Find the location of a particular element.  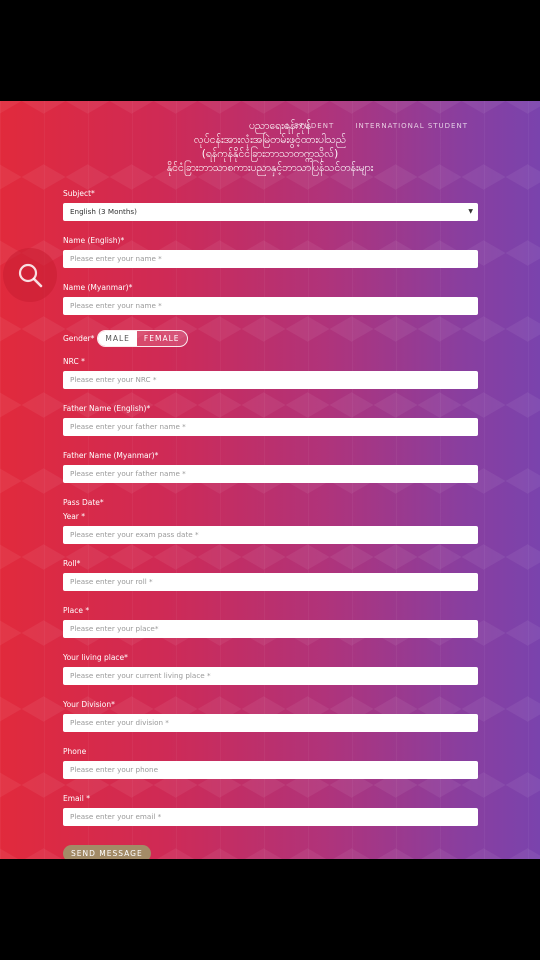

gender-female-option: FEMALE is located at coordinates (161, 338).